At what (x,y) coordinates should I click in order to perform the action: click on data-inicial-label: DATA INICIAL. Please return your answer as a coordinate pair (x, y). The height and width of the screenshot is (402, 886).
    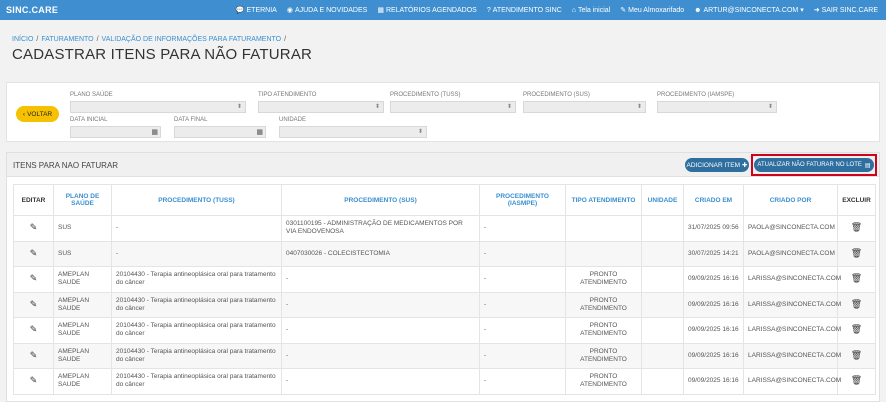
    Looking at the image, I should click on (89, 120).